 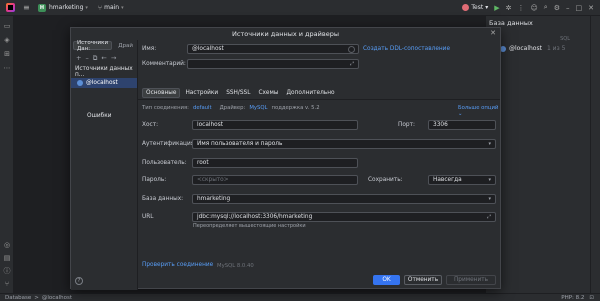 What do you see at coordinates (275, 125) in the screenshot?
I see `host-field: localhost` at bounding box center [275, 125].